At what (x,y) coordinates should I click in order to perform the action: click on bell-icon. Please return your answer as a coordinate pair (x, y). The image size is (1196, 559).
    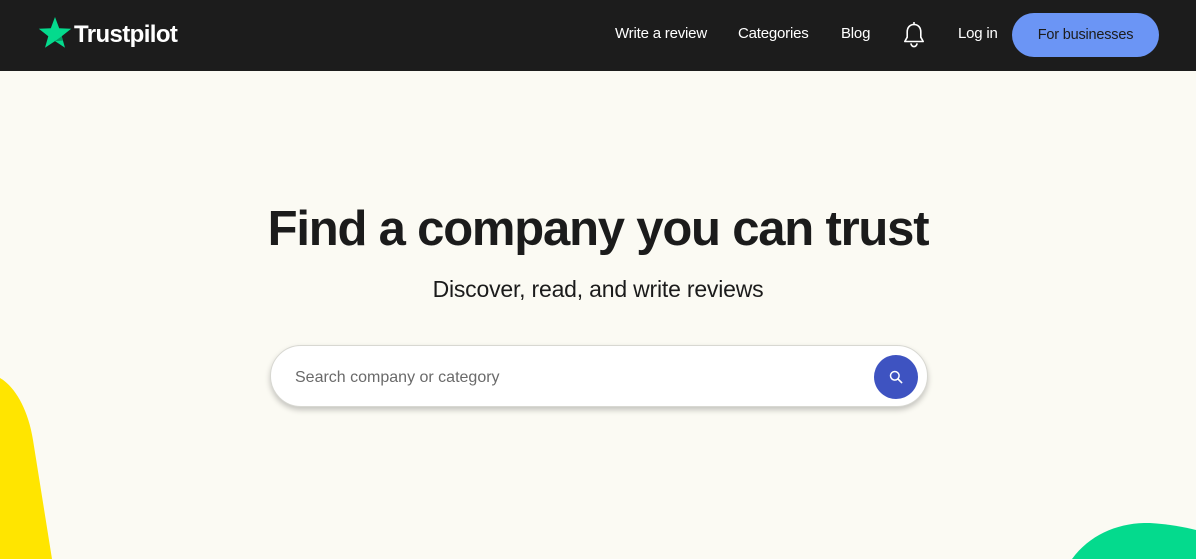
    Looking at the image, I should click on (914, 35).